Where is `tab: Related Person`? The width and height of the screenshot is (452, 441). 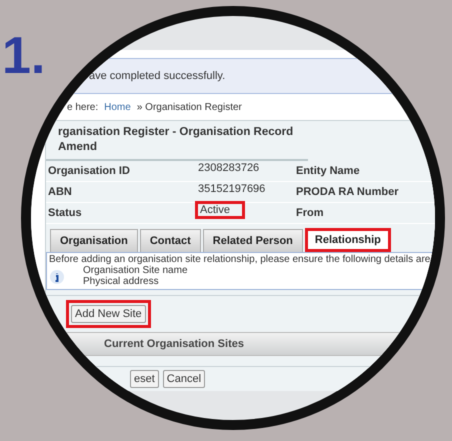
tab: Related Person is located at coordinates (252, 240).